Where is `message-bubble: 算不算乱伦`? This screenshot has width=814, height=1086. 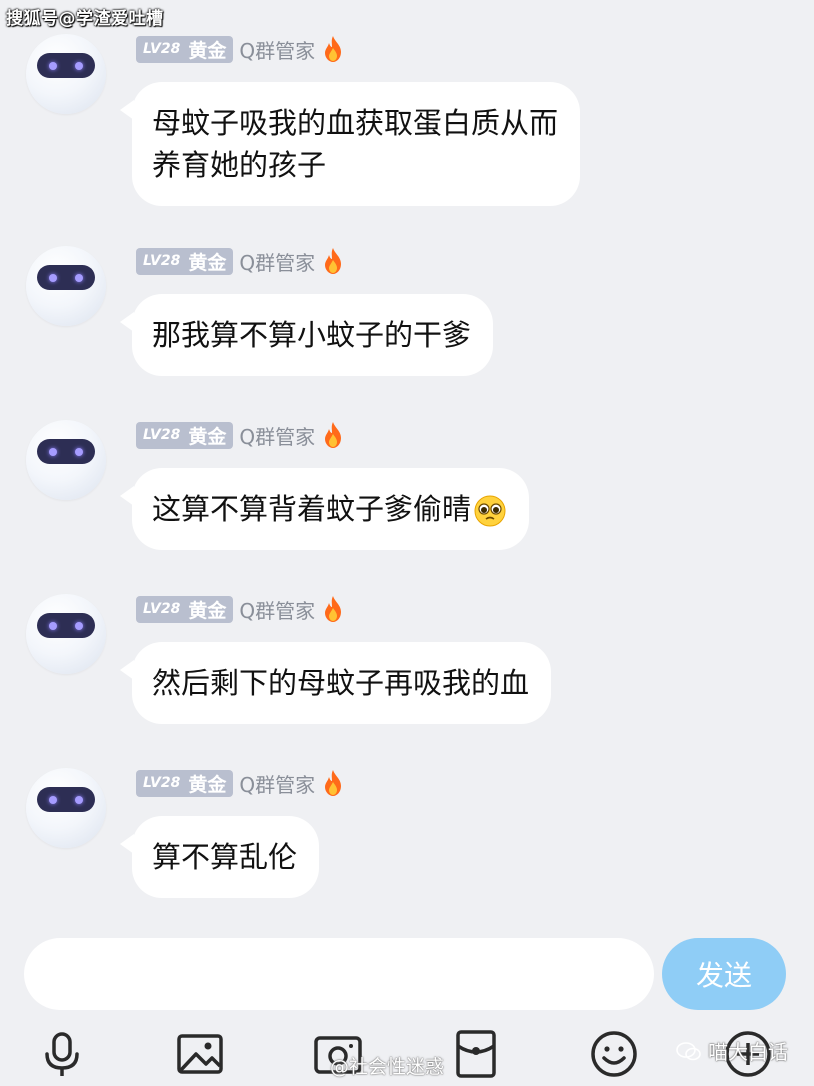
message-bubble: 算不算乱伦 is located at coordinates (219, 857).